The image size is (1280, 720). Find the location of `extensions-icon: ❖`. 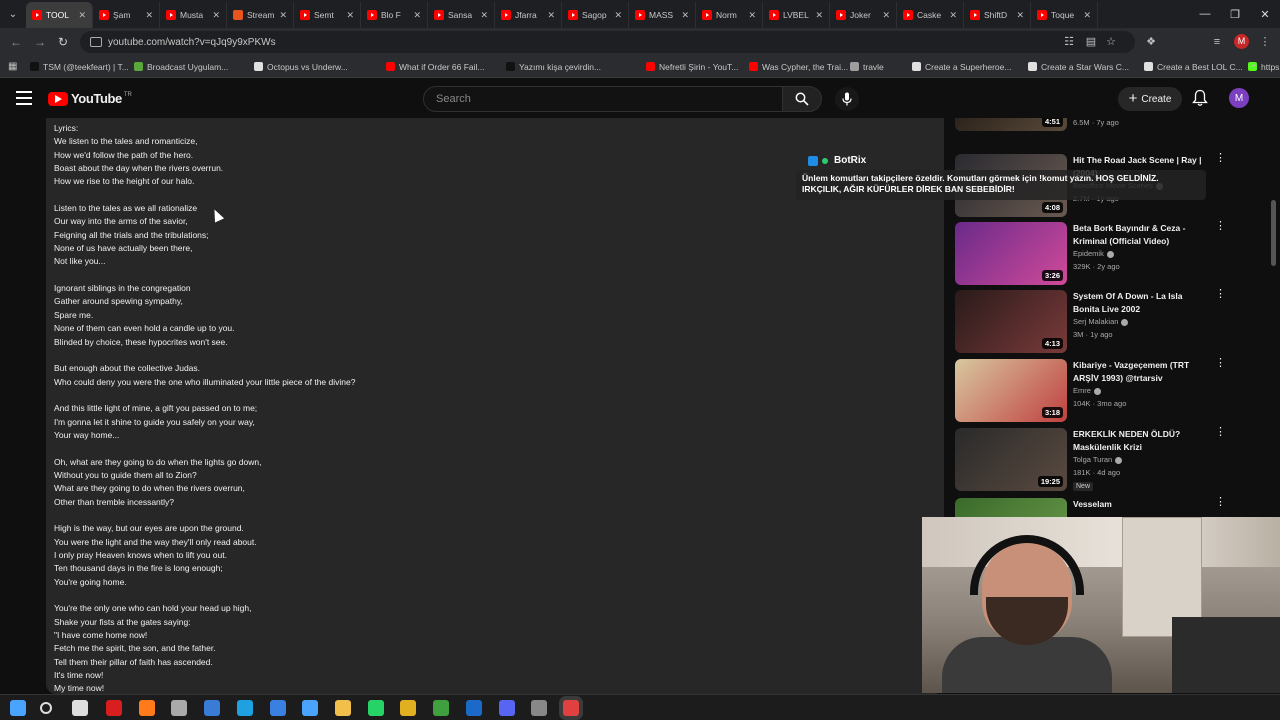

extensions-icon: ❖ is located at coordinates (1151, 42).